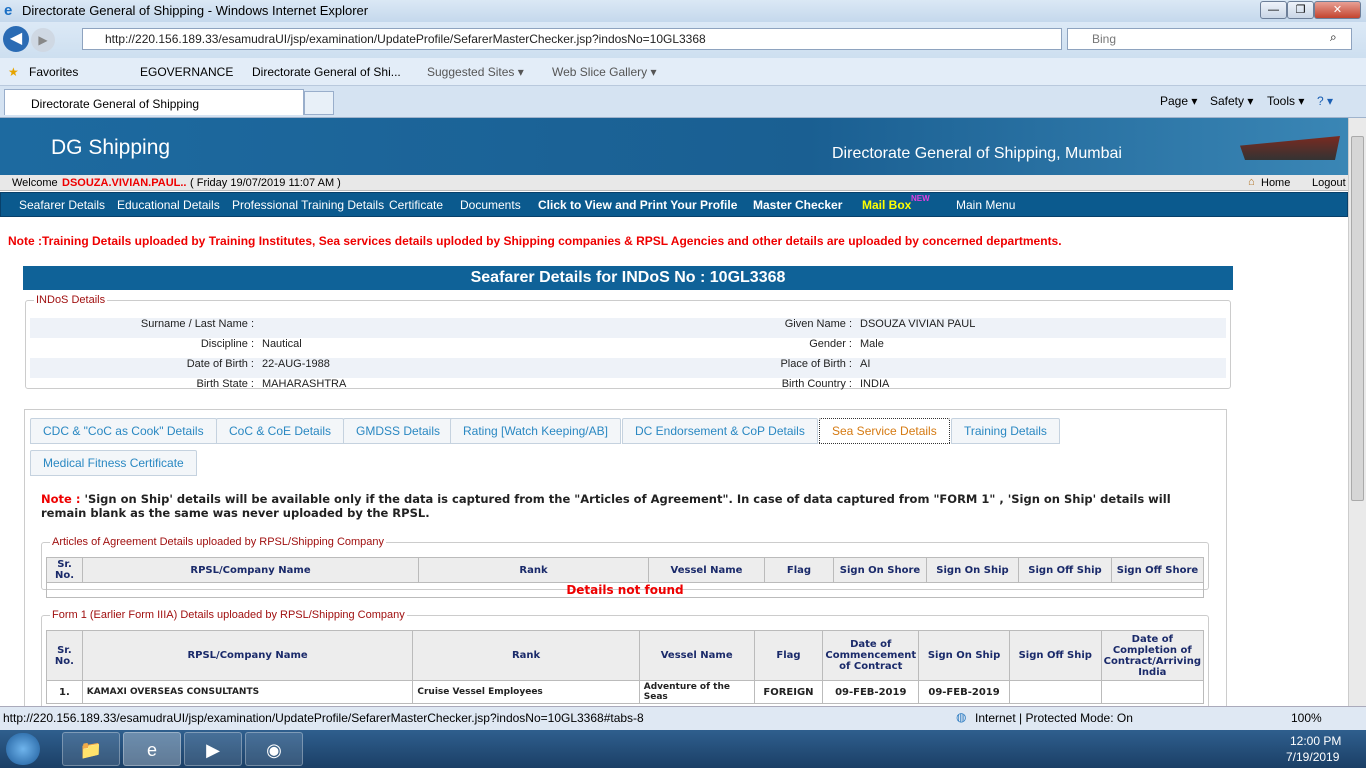 The width and height of the screenshot is (1366, 768). What do you see at coordinates (53, 72) in the screenshot?
I see `favorites-button: Favorites` at bounding box center [53, 72].